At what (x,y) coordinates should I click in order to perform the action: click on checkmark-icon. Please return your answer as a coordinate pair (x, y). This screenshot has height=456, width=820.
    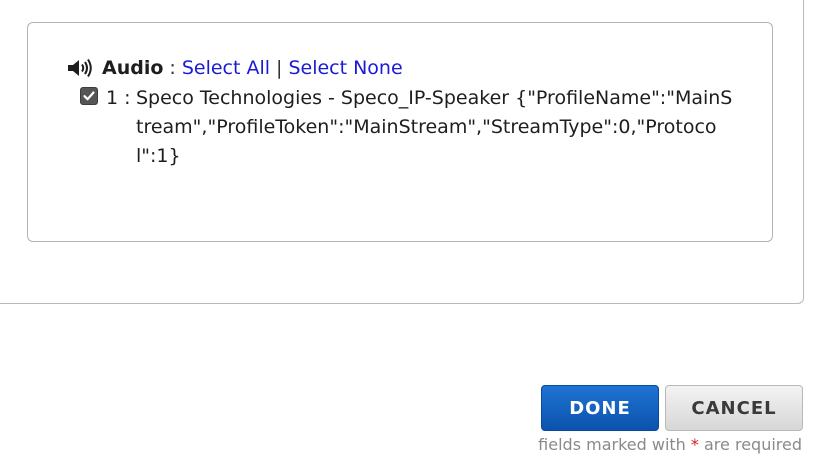
    Looking at the image, I should click on (89, 96).